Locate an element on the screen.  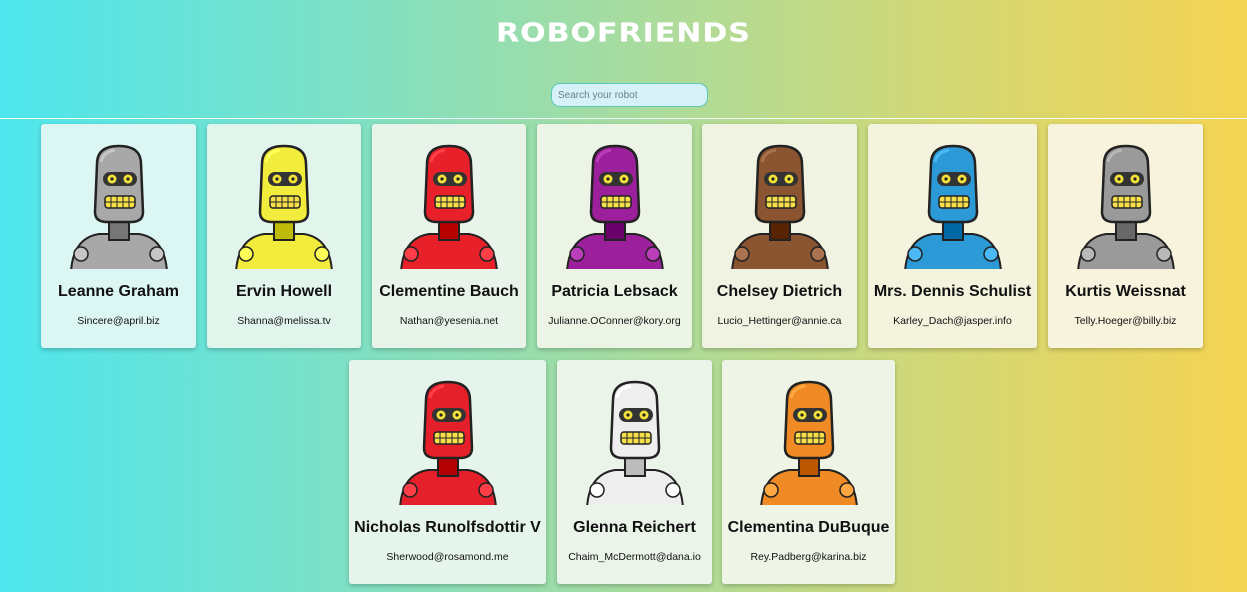
robot-email: Sincere@april.biz is located at coordinates (118, 321).